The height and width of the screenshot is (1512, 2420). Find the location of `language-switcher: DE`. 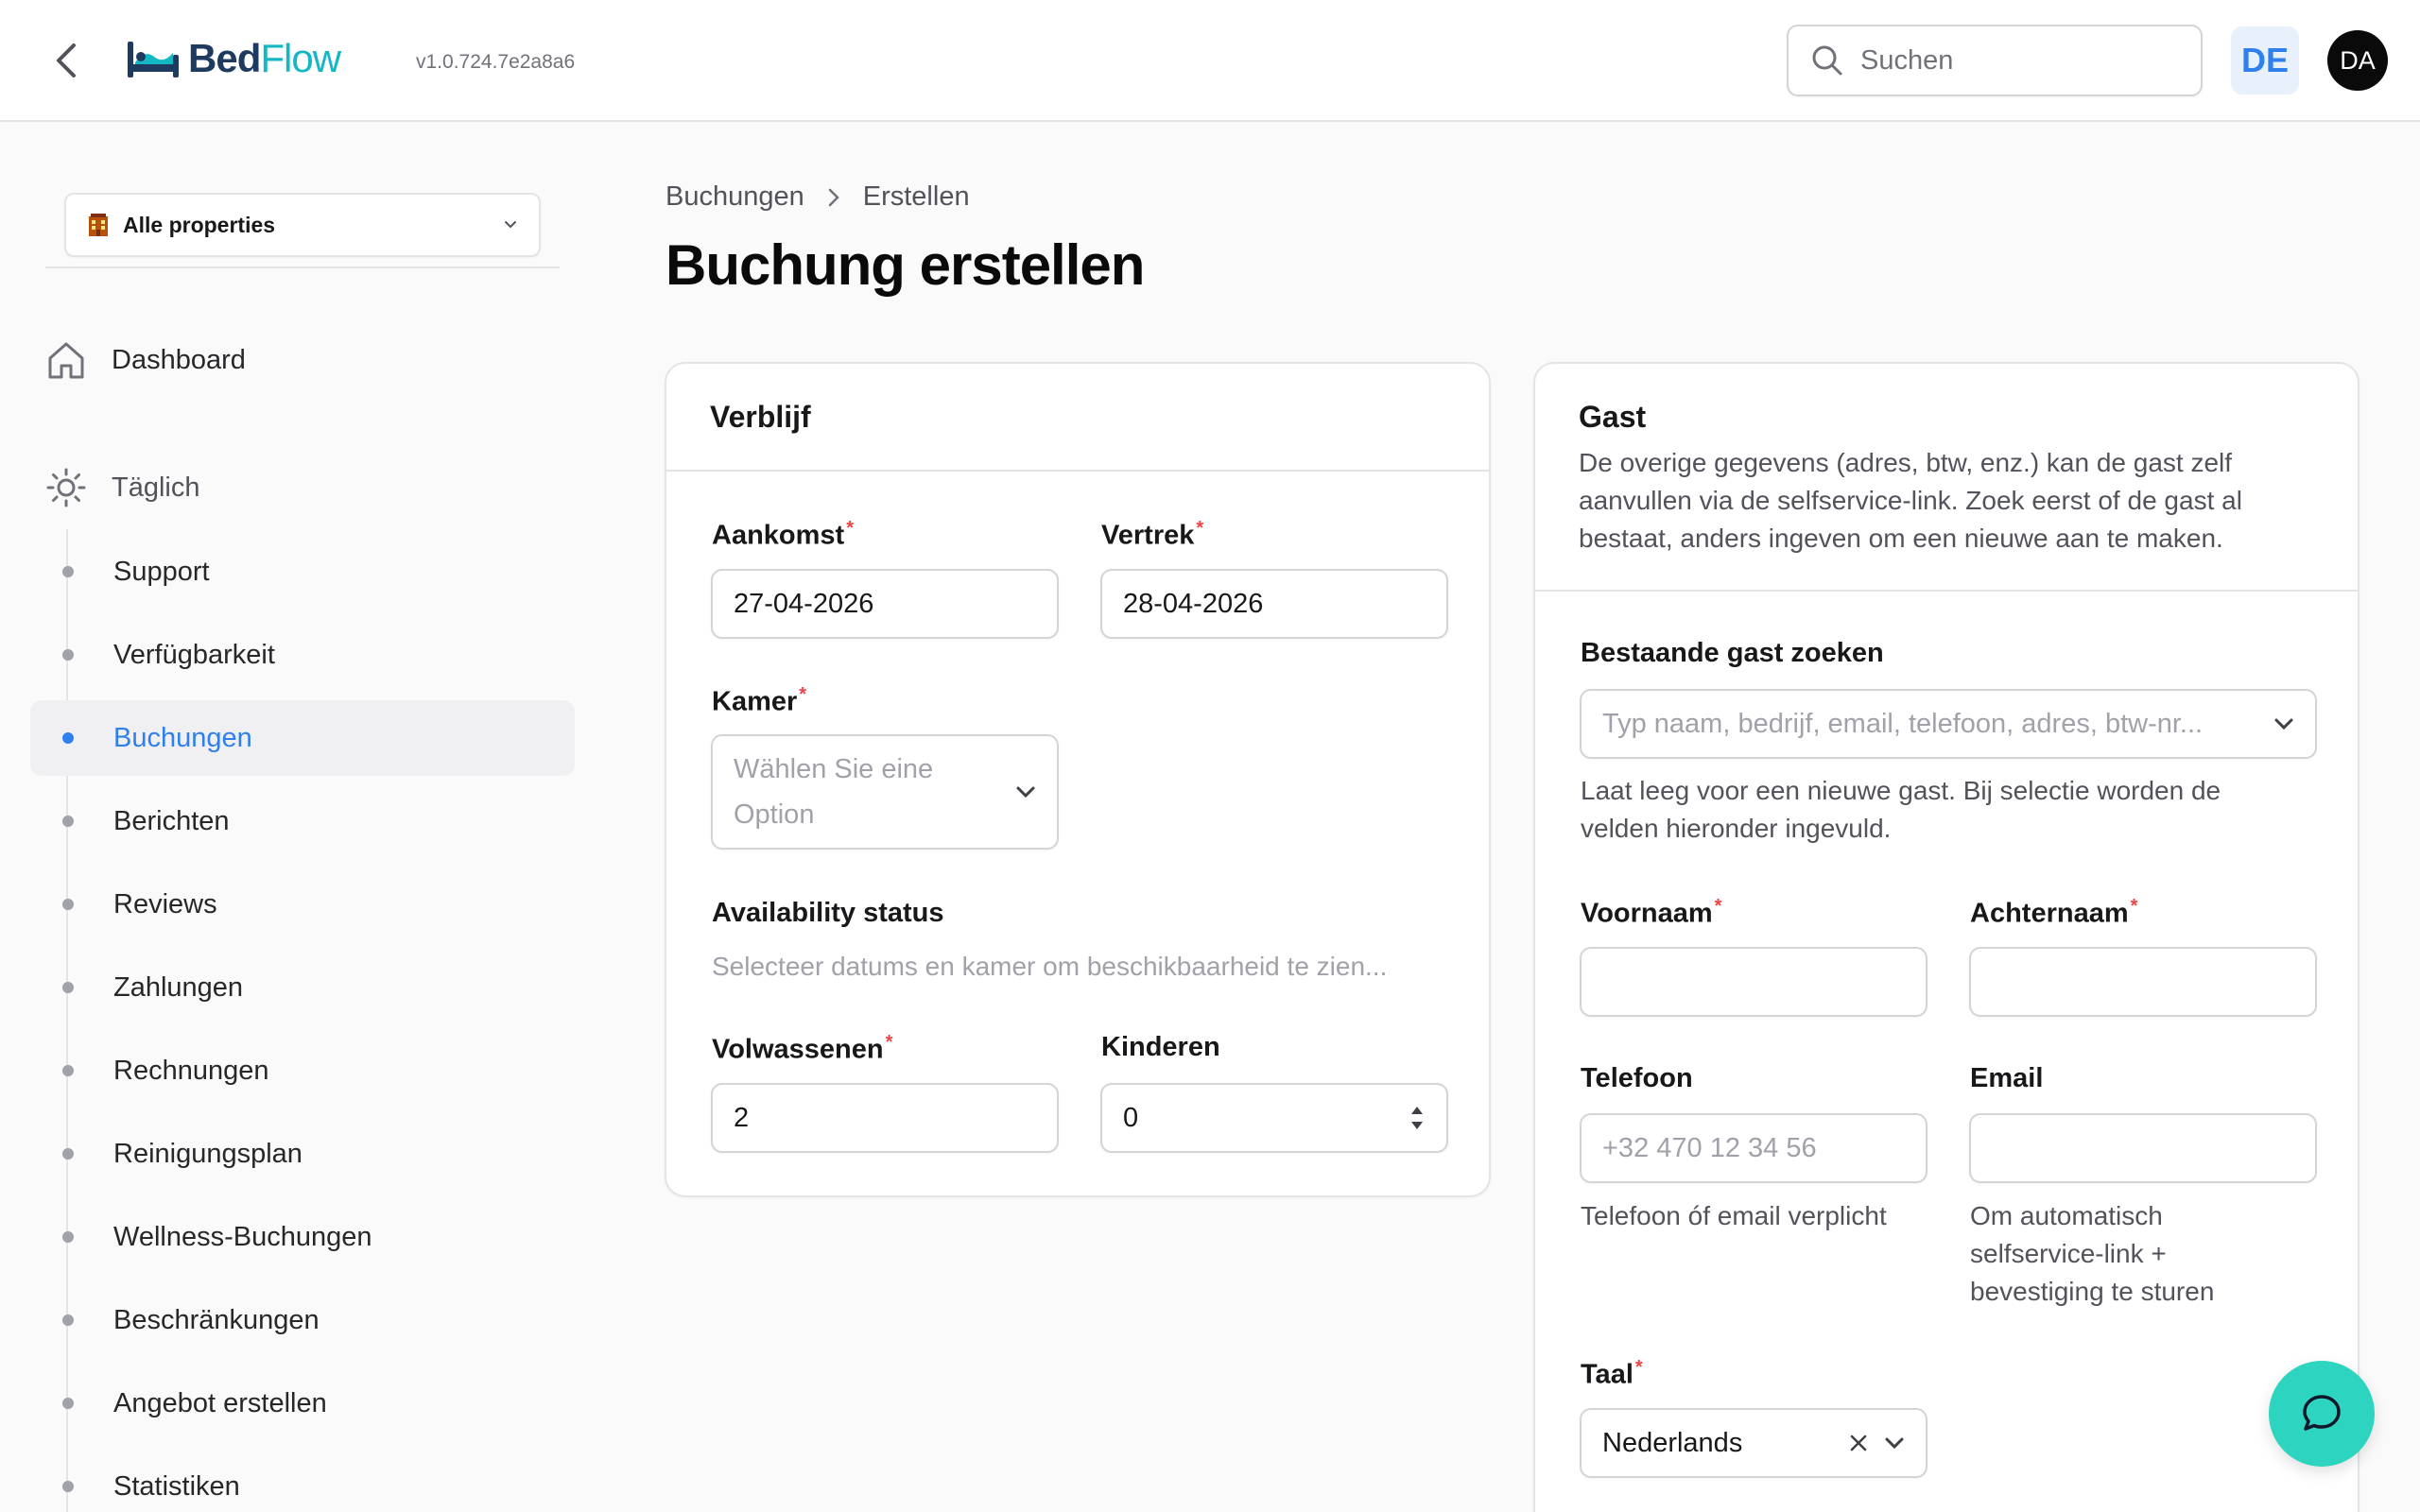

language-switcher: DE is located at coordinates (2265, 60).